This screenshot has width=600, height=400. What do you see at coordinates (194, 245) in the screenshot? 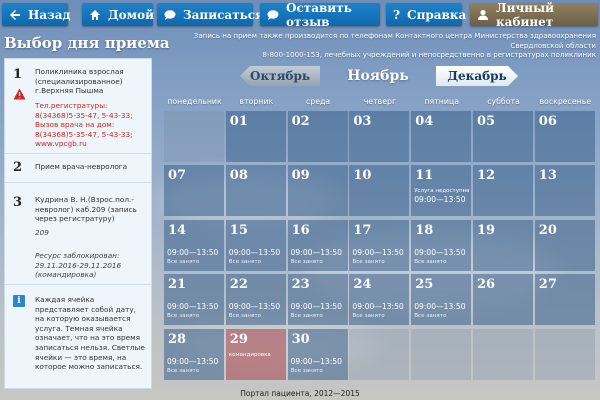
I see `calendar-day-cell: 14 09:00—13:50 Все занято` at bounding box center [194, 245].